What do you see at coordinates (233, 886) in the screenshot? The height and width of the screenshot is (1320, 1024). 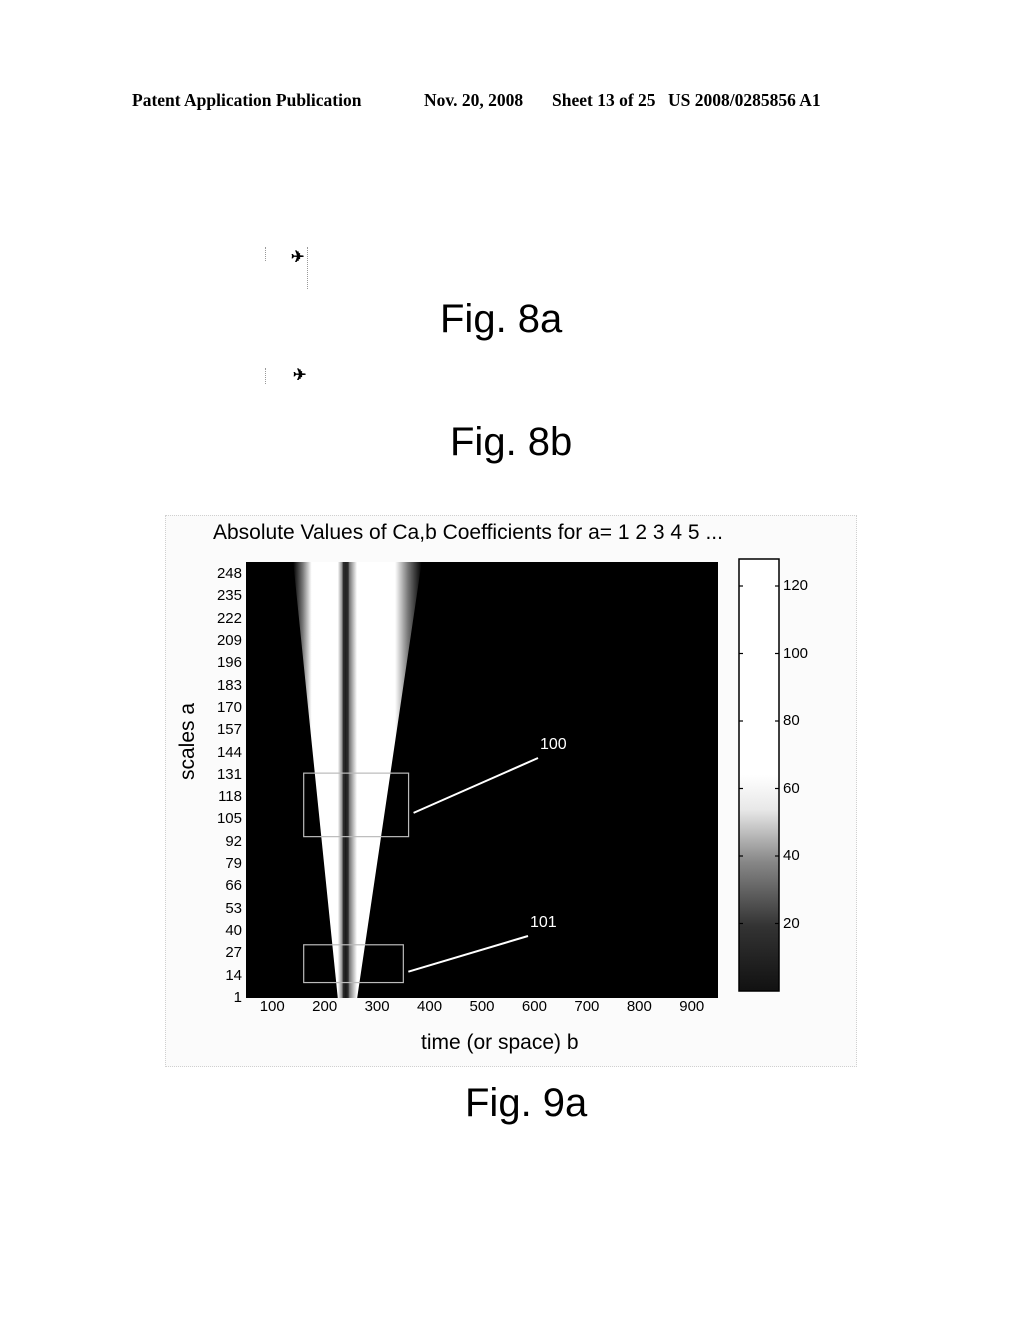 I see `y-tick-label: 66` at bounding box center [233, 886].